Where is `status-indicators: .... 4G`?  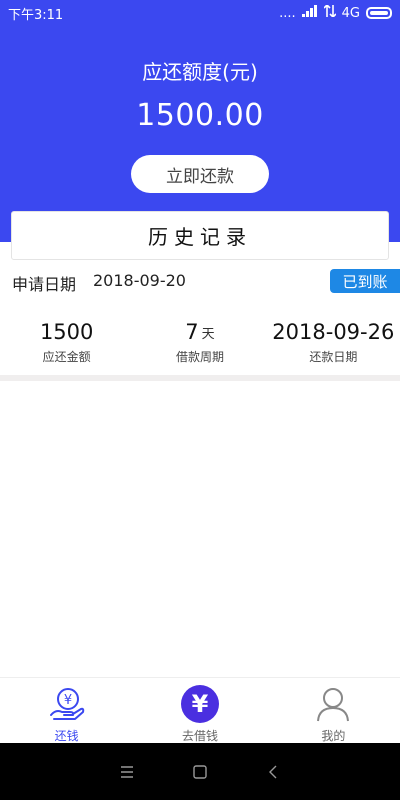 status-indicators: .... 4G is located at coordinates (335, 12).